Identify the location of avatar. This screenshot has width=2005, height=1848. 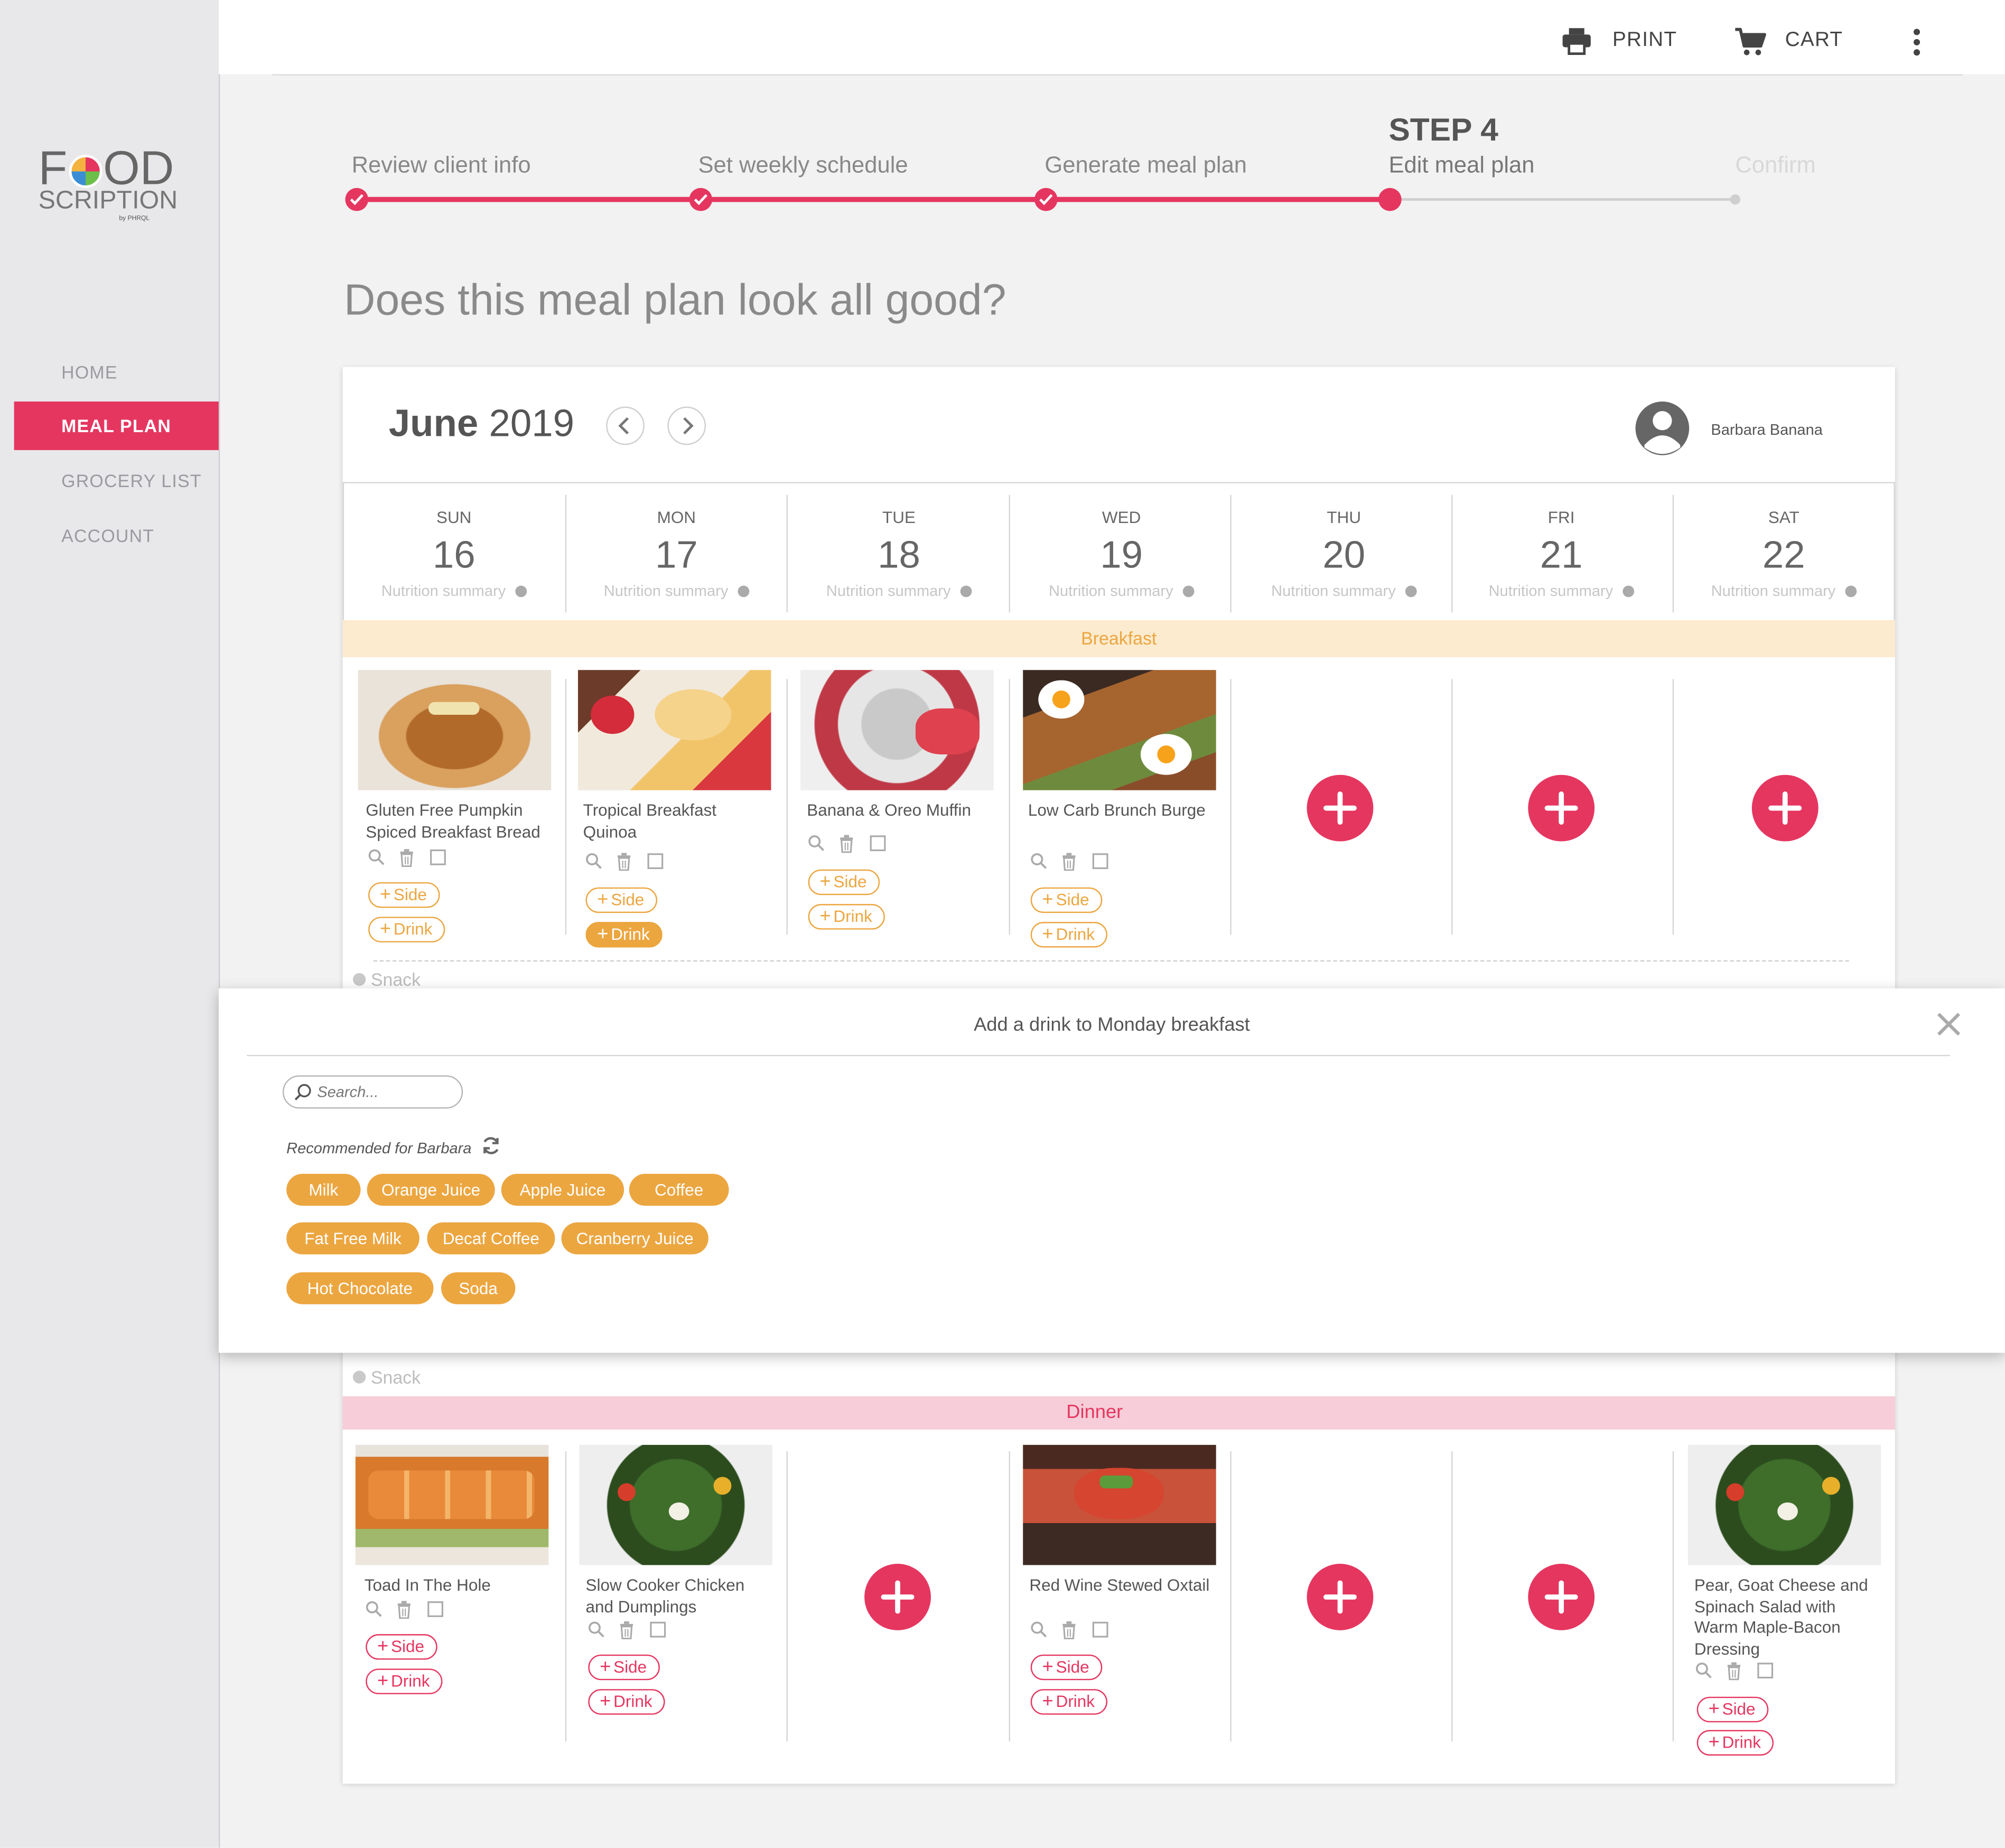
(1662, 428).